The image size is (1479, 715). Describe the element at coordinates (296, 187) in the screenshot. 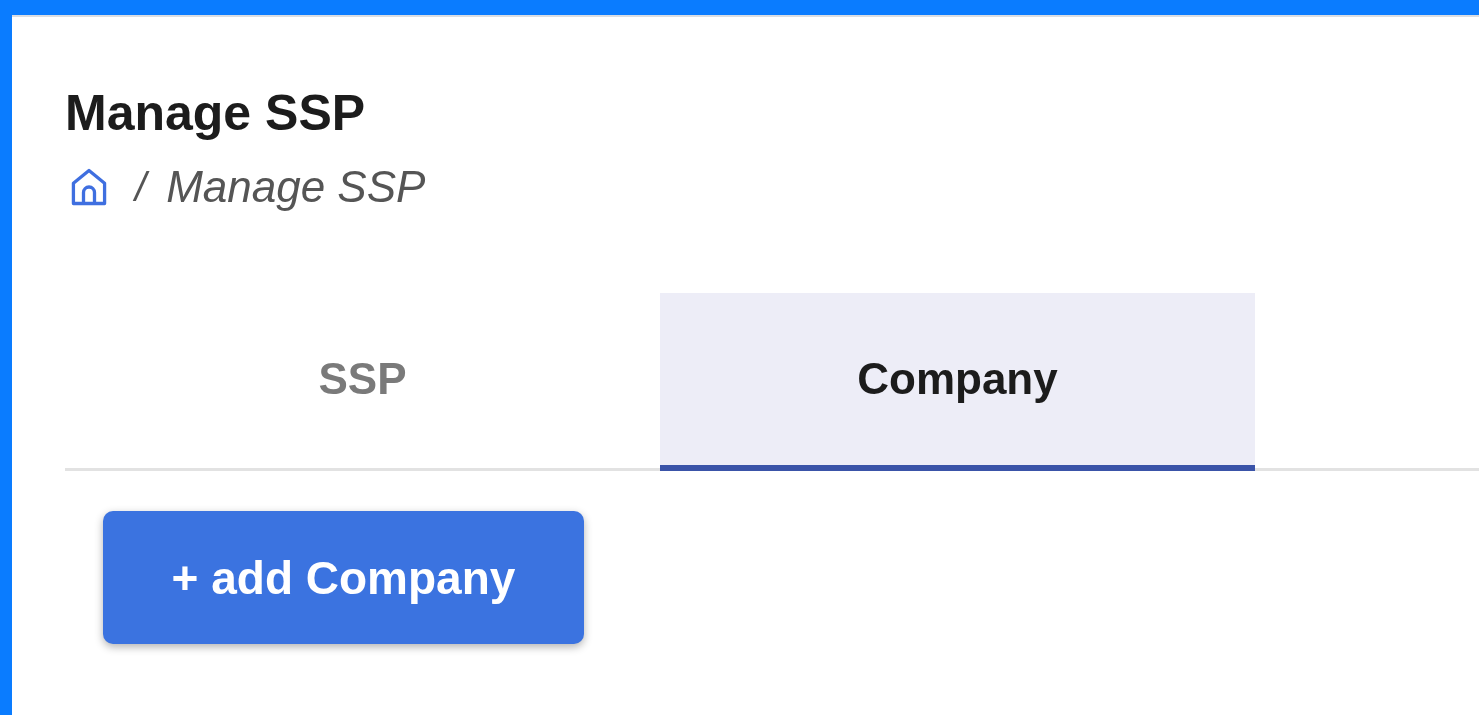

I see `breadcrumb-item: Manage SSP` at that location.